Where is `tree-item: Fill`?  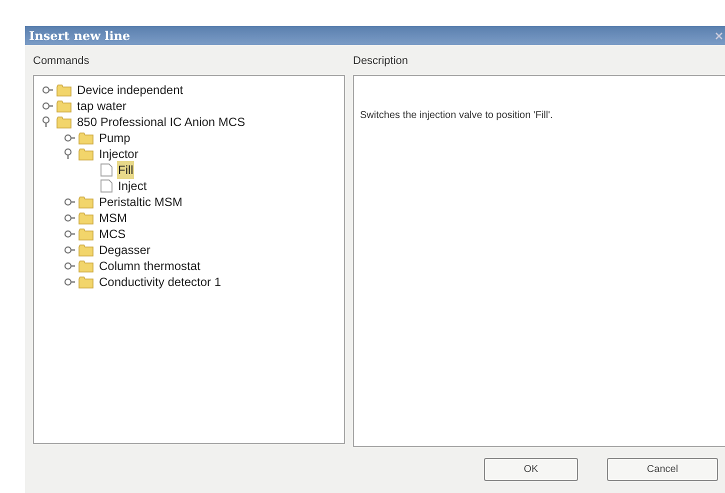
tree-item: Fill is located at coordinates (125, 170).